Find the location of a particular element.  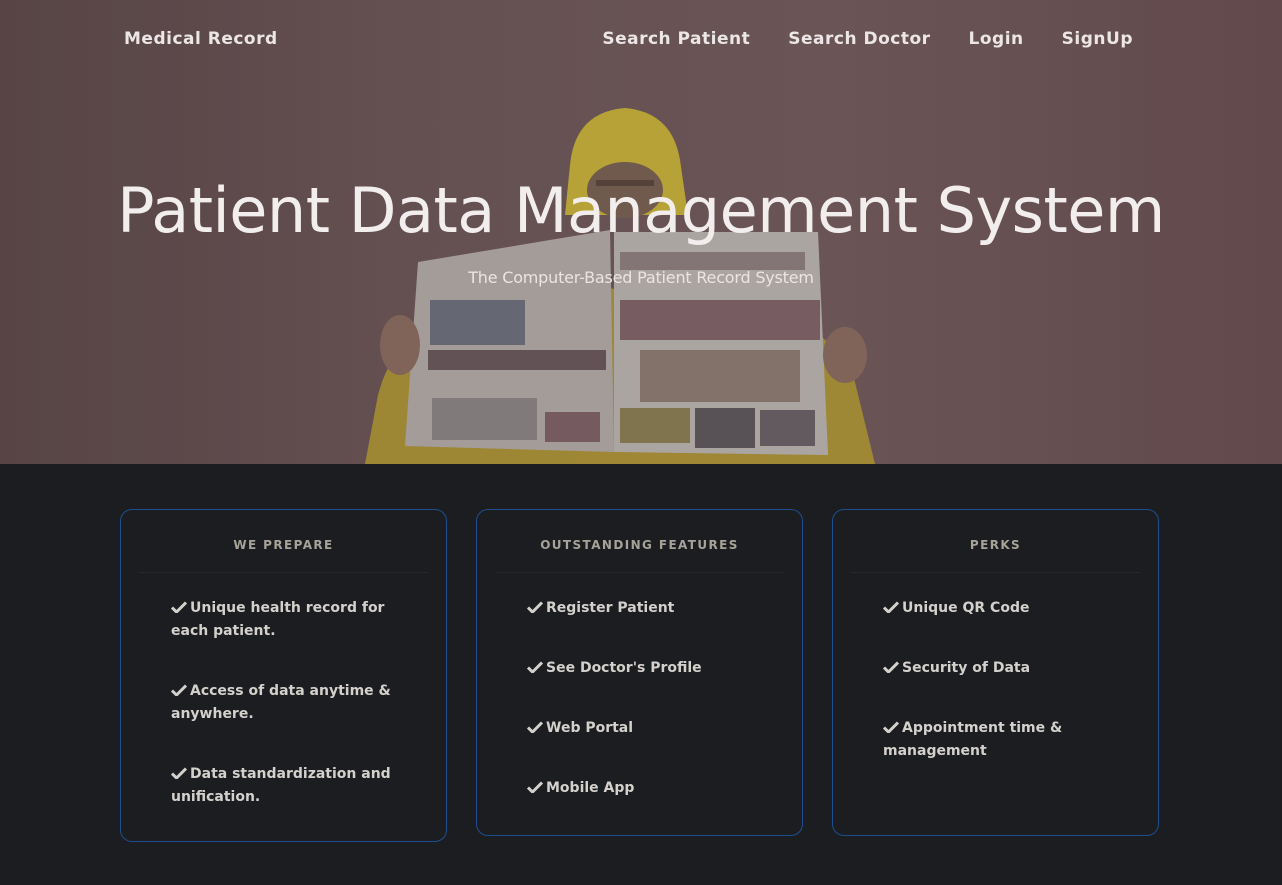

list-item: Security of Data is located at coordinates (1002, 668).